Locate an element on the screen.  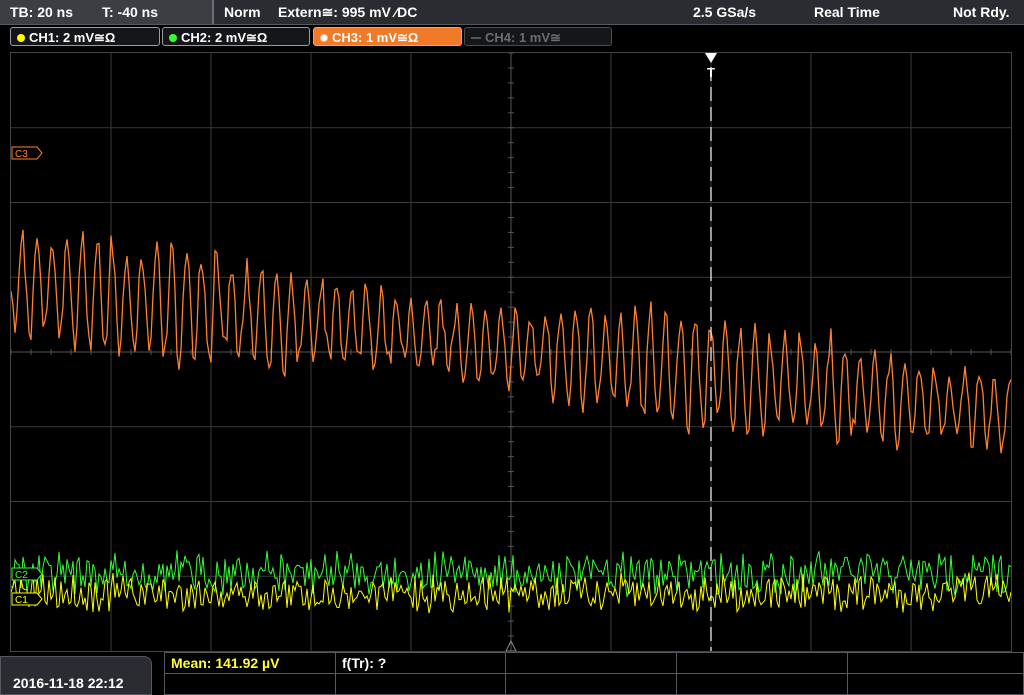
ch3-level-marker: C3 is located at coordinates (21, 154).